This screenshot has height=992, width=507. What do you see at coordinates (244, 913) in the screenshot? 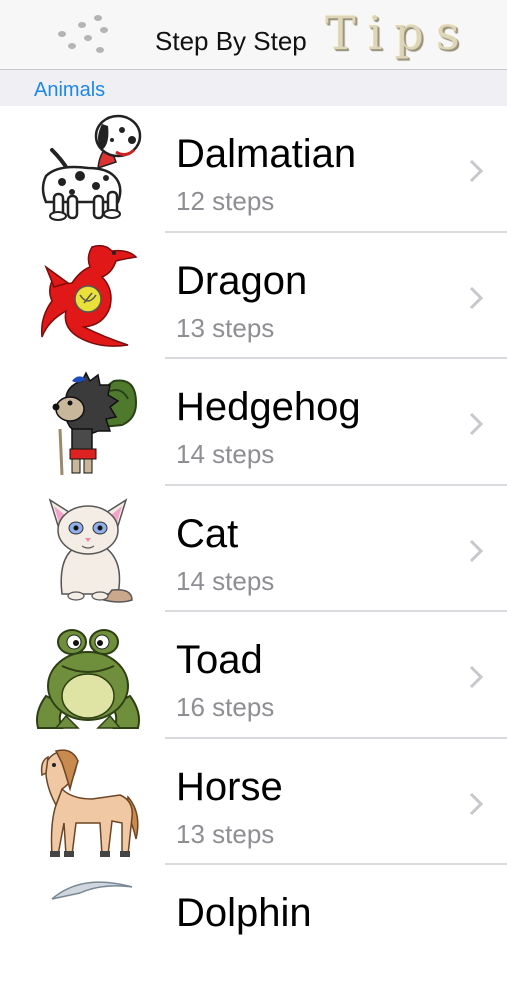
I see `item-title: Dolphin` at bounding box center [244, 913].